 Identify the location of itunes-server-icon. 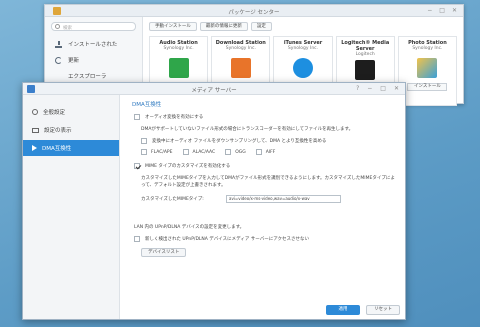
(303, 68).